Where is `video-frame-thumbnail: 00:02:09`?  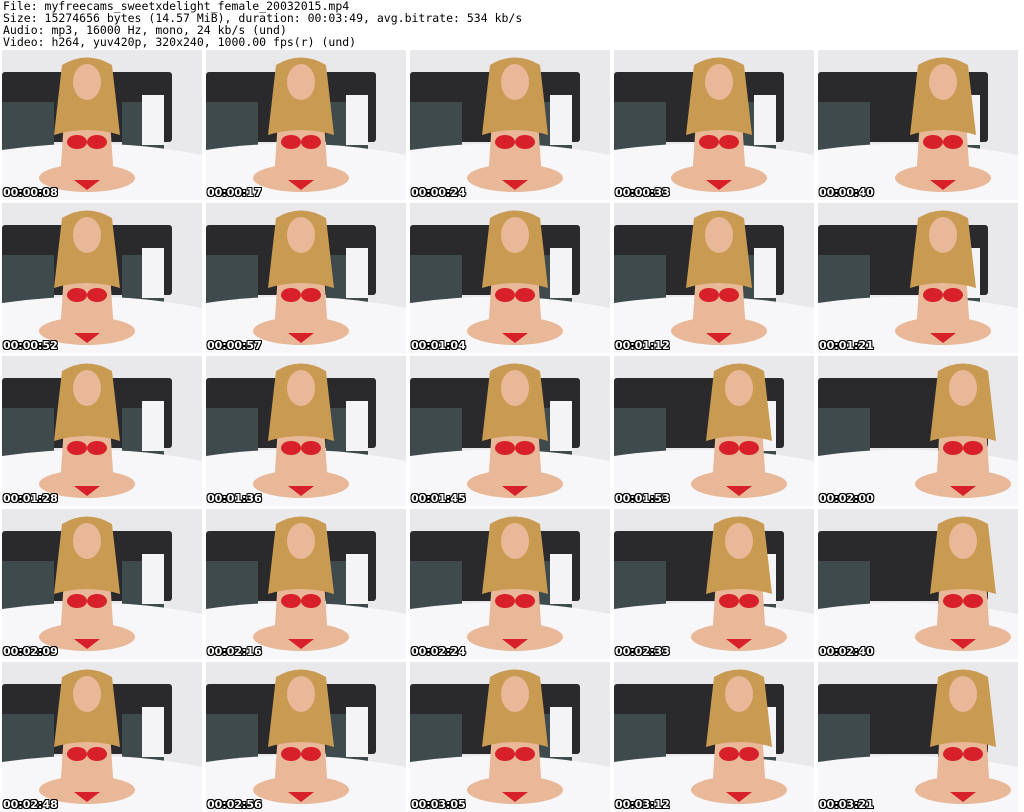
video-frame-thumbnail: 00:02:09 is located at coordinates (102, 584).